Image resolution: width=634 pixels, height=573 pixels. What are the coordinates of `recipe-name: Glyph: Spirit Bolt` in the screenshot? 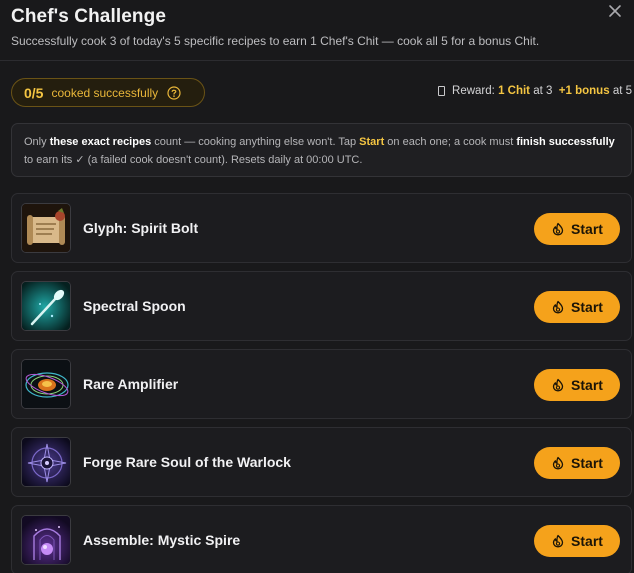 It's located at (141, 228).